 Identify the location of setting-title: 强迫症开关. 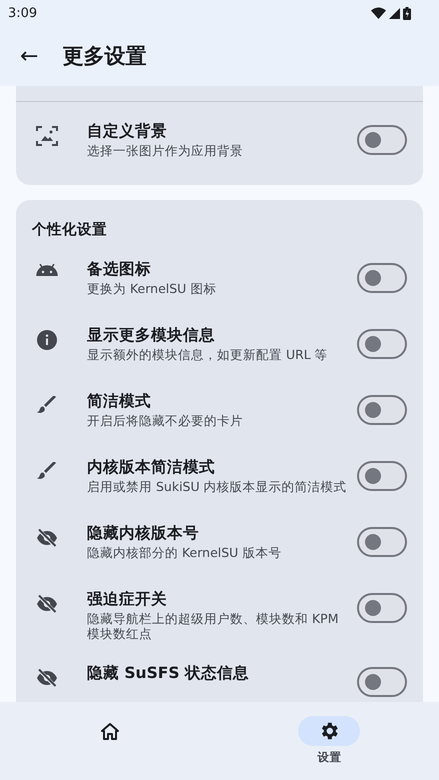
(127, 599).